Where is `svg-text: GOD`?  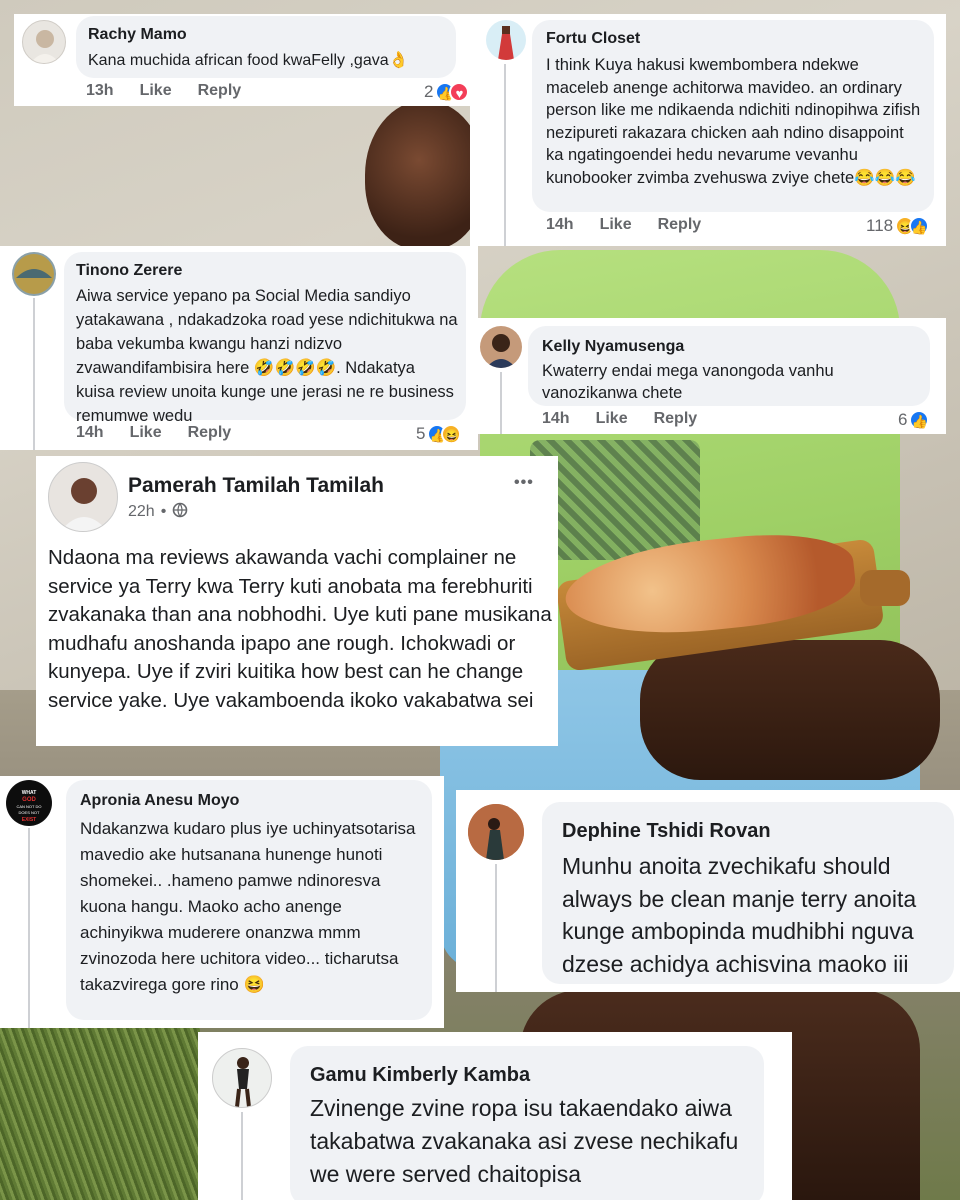 svg-text: GOD is located at coordinates (29, 800).